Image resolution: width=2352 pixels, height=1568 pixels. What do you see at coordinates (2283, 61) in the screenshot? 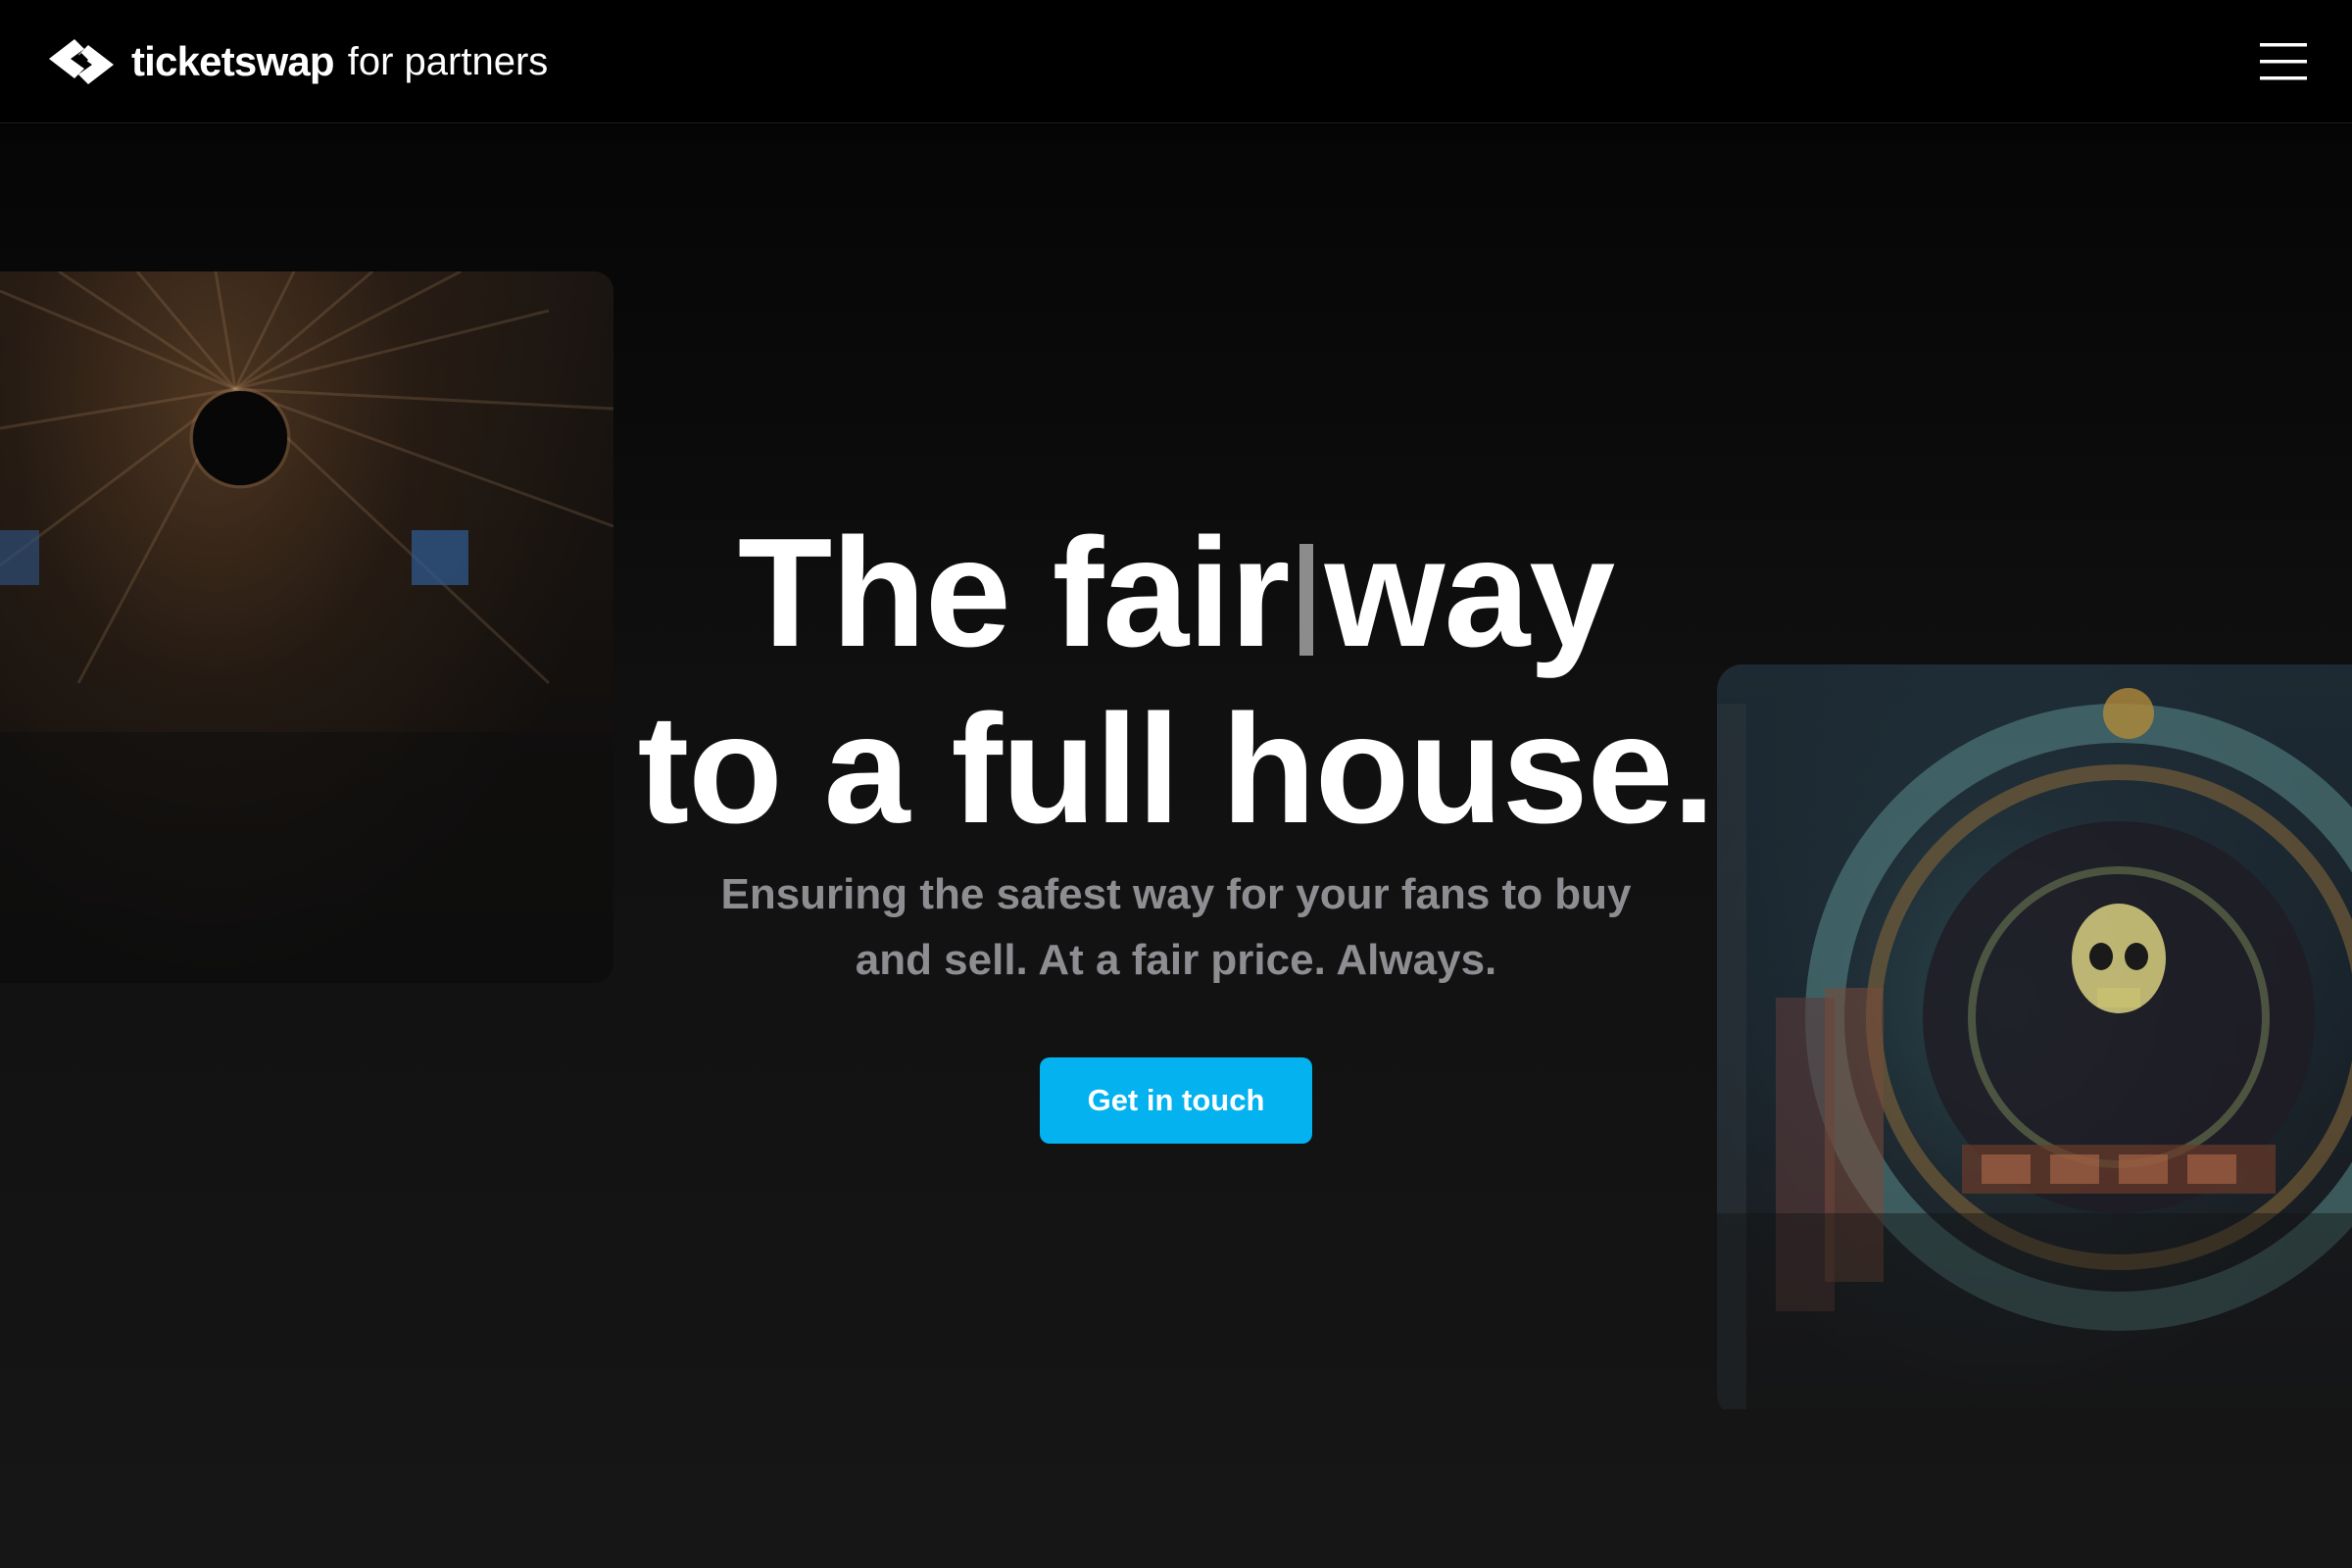
I see `hamburger-menu-icon` at bounding box center [2283, 61].